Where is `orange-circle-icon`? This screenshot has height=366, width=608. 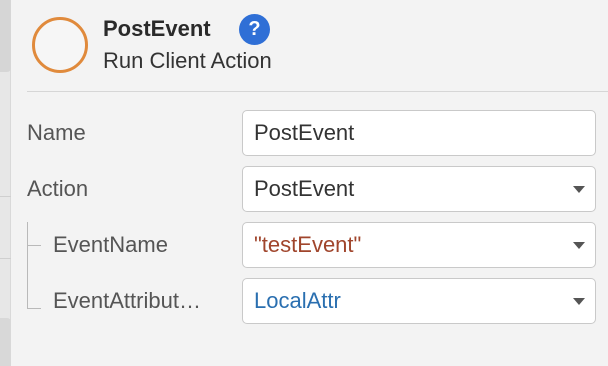 orange-circle-icon is located at coordinates (60, 45).